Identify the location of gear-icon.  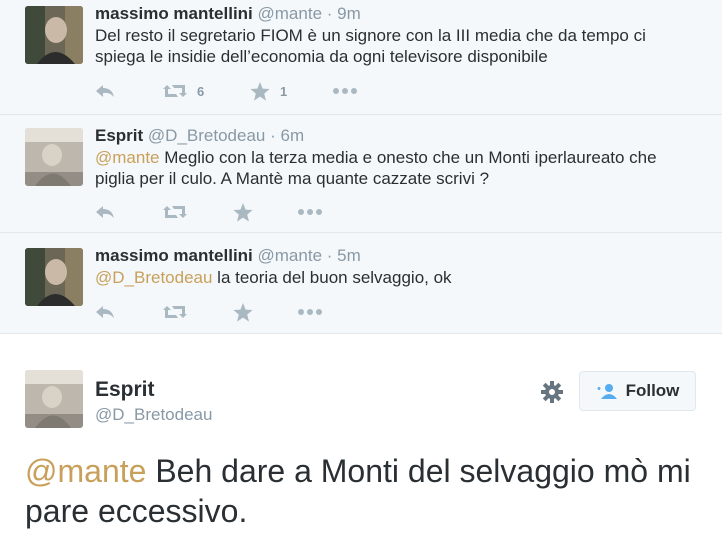
(552, 392).